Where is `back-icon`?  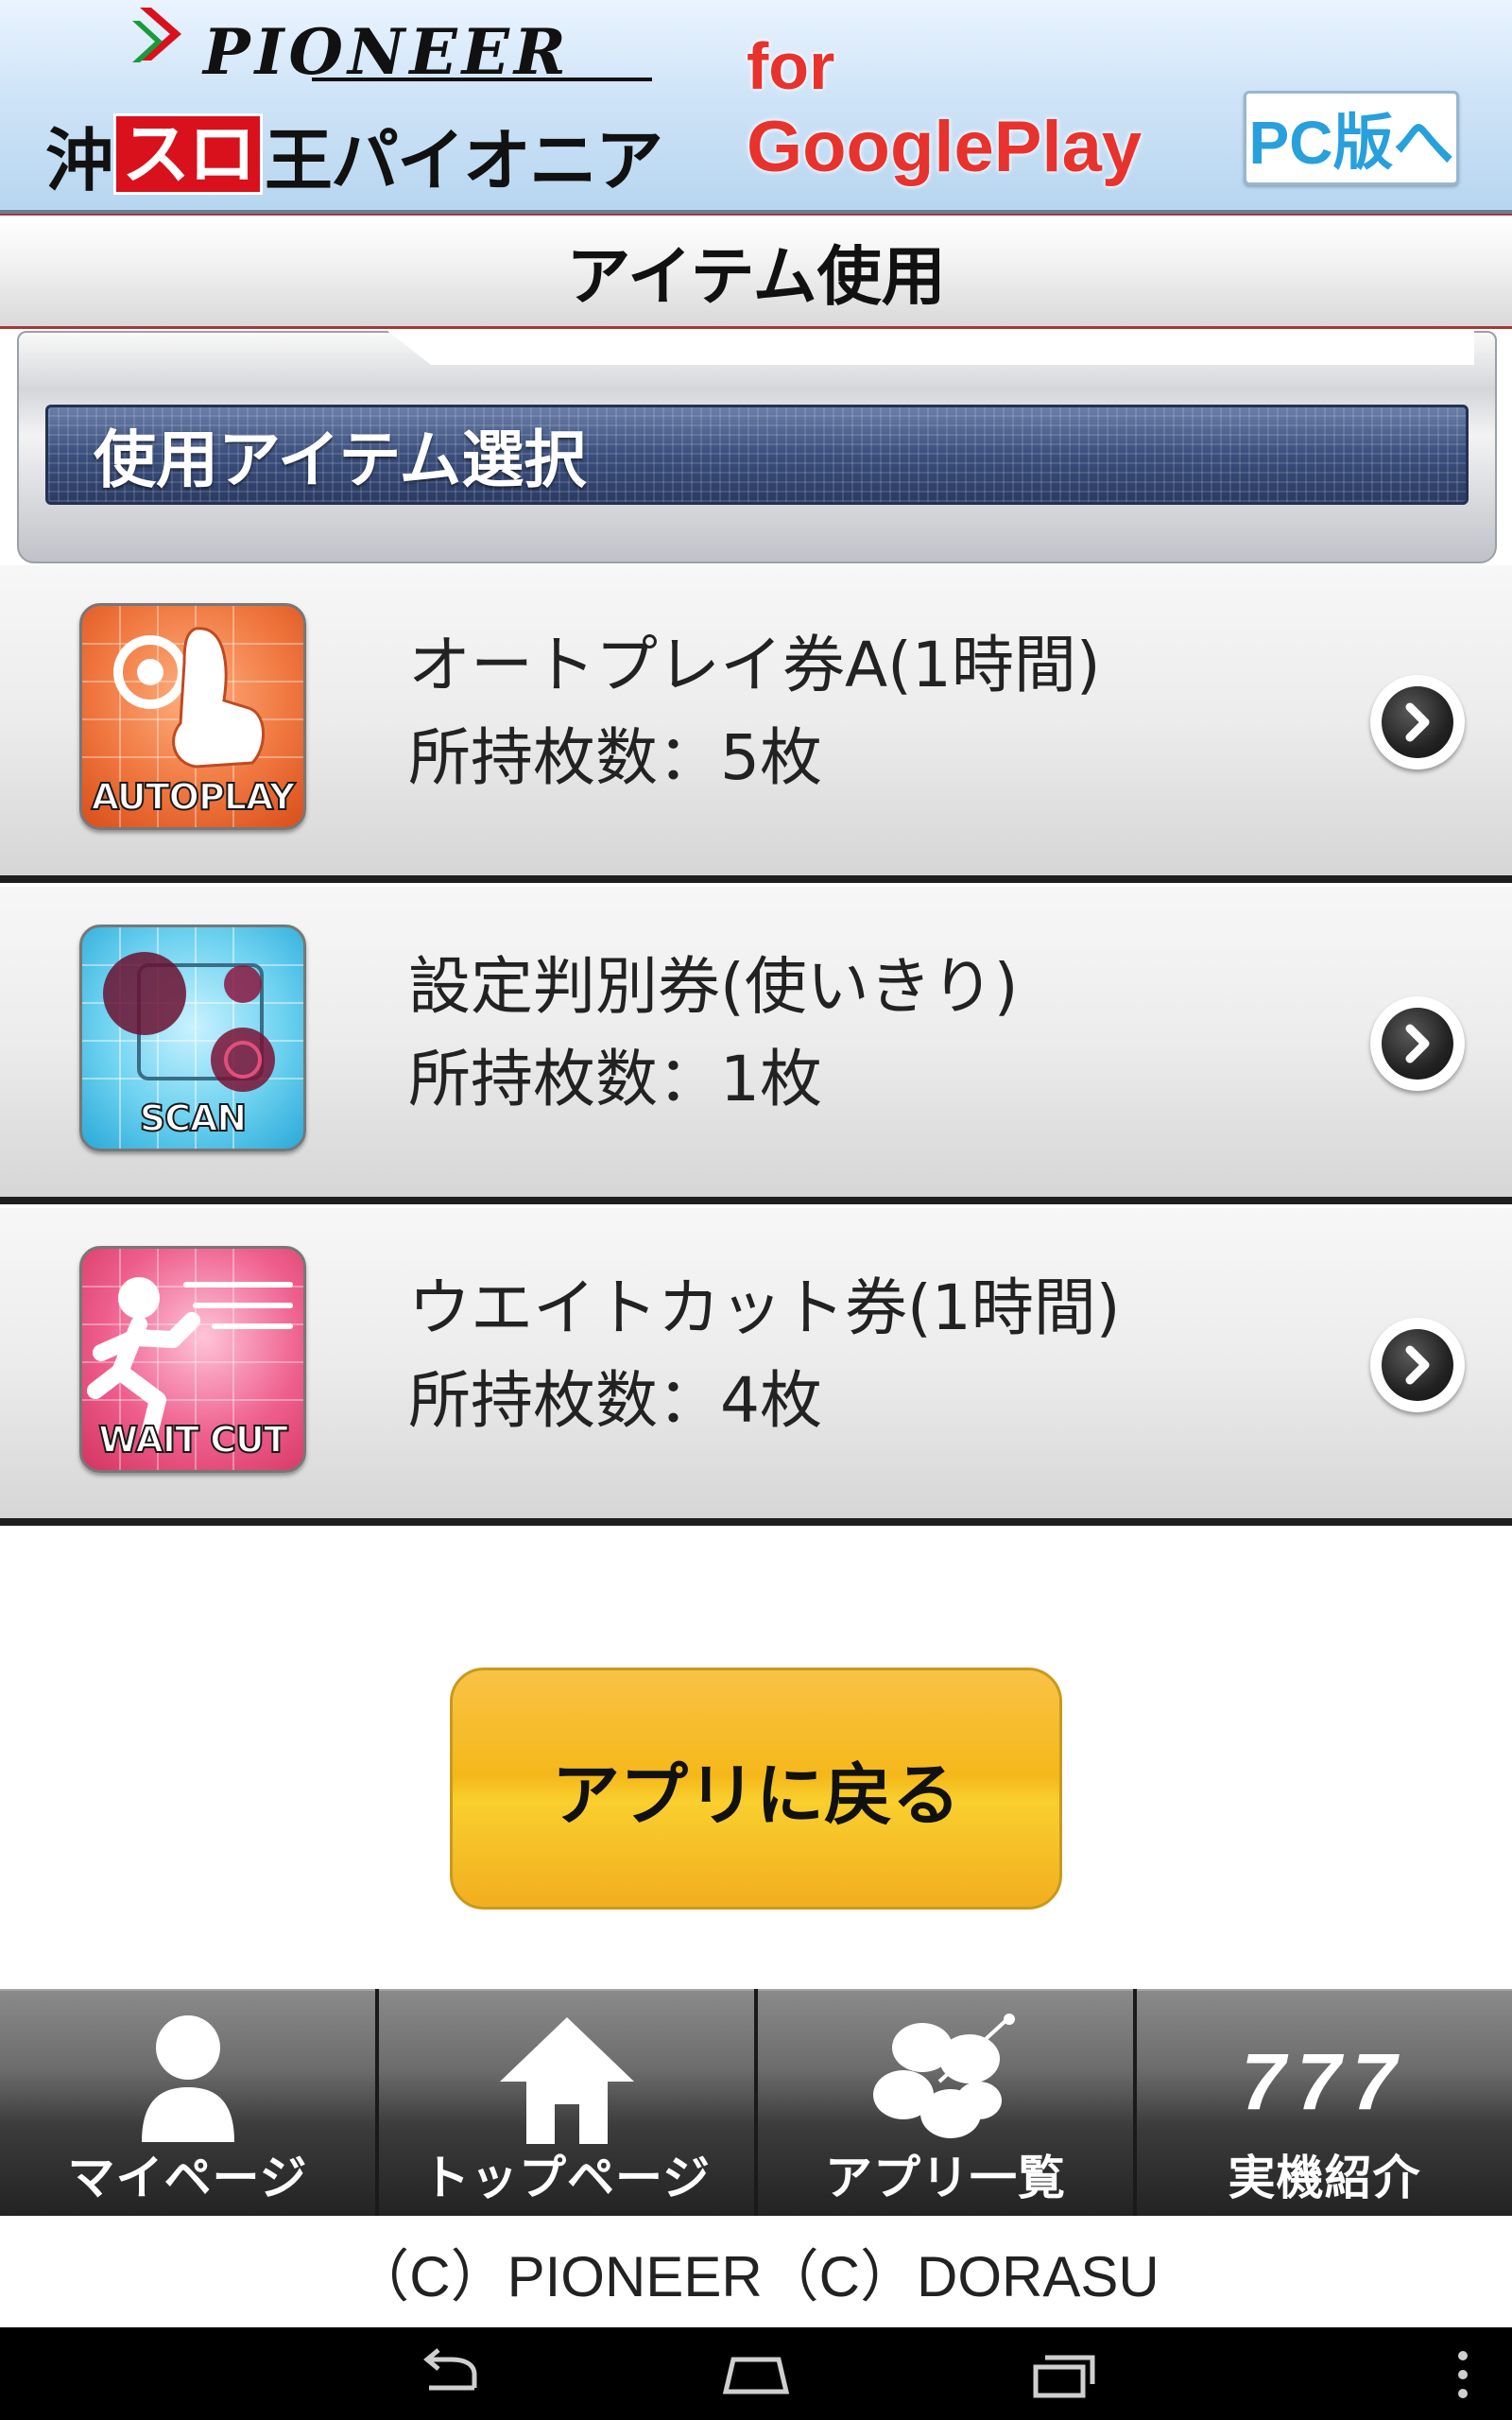 back-icon is located at coordinates (452, 2374).